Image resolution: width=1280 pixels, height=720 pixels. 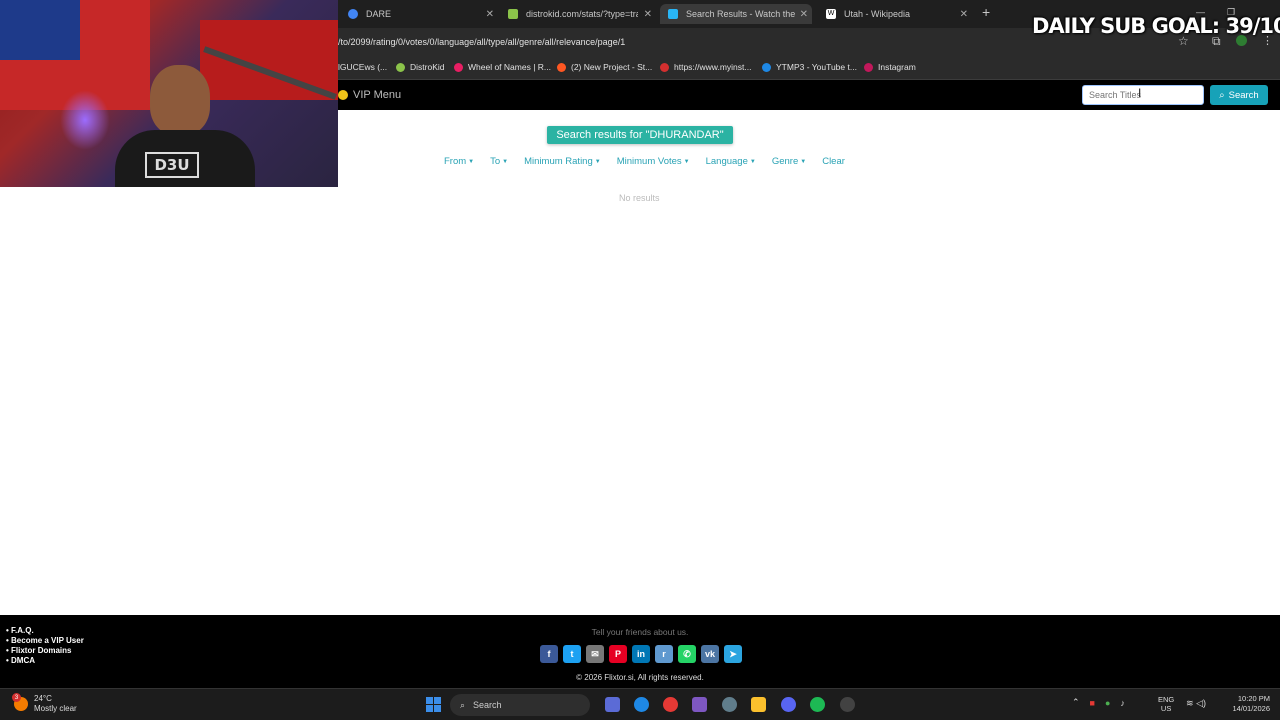 I want to click on copyright-text: © 2026 Flixtor.si, All rights reserved., so click(x=640, y=677).